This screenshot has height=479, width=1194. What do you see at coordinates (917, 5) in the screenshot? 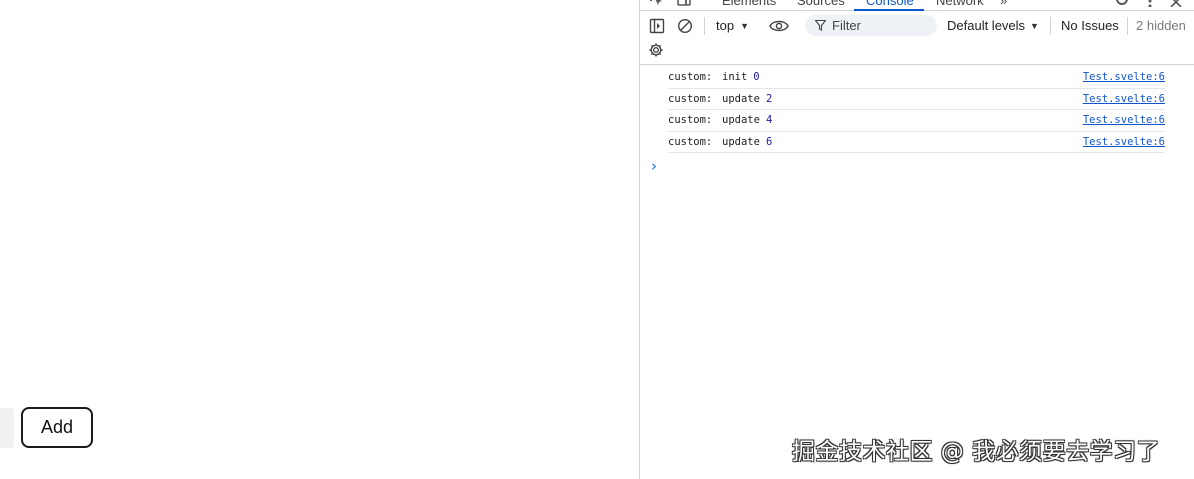
I see `devtools-tab-bar: Elements Sources Console Network »` at bounding box center [917, 5].